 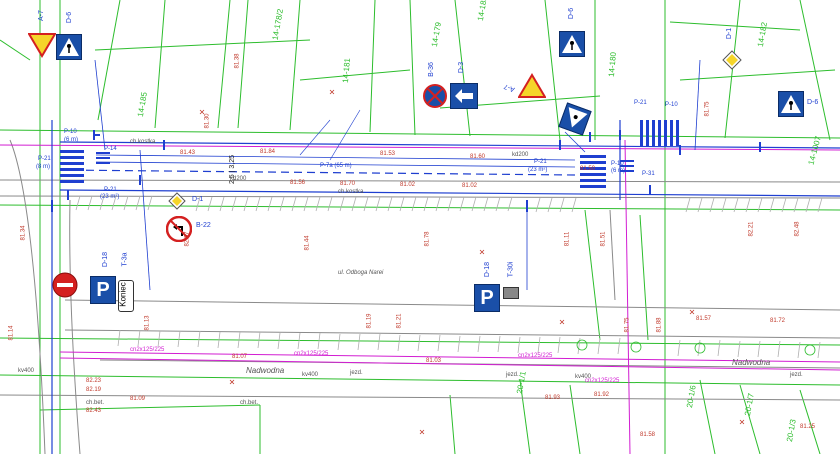 What do you see at coordinates (602, 381) in the screenshot?
I see `utility-label-cn4: cn2x125/225` at bounding box center [602, 381].